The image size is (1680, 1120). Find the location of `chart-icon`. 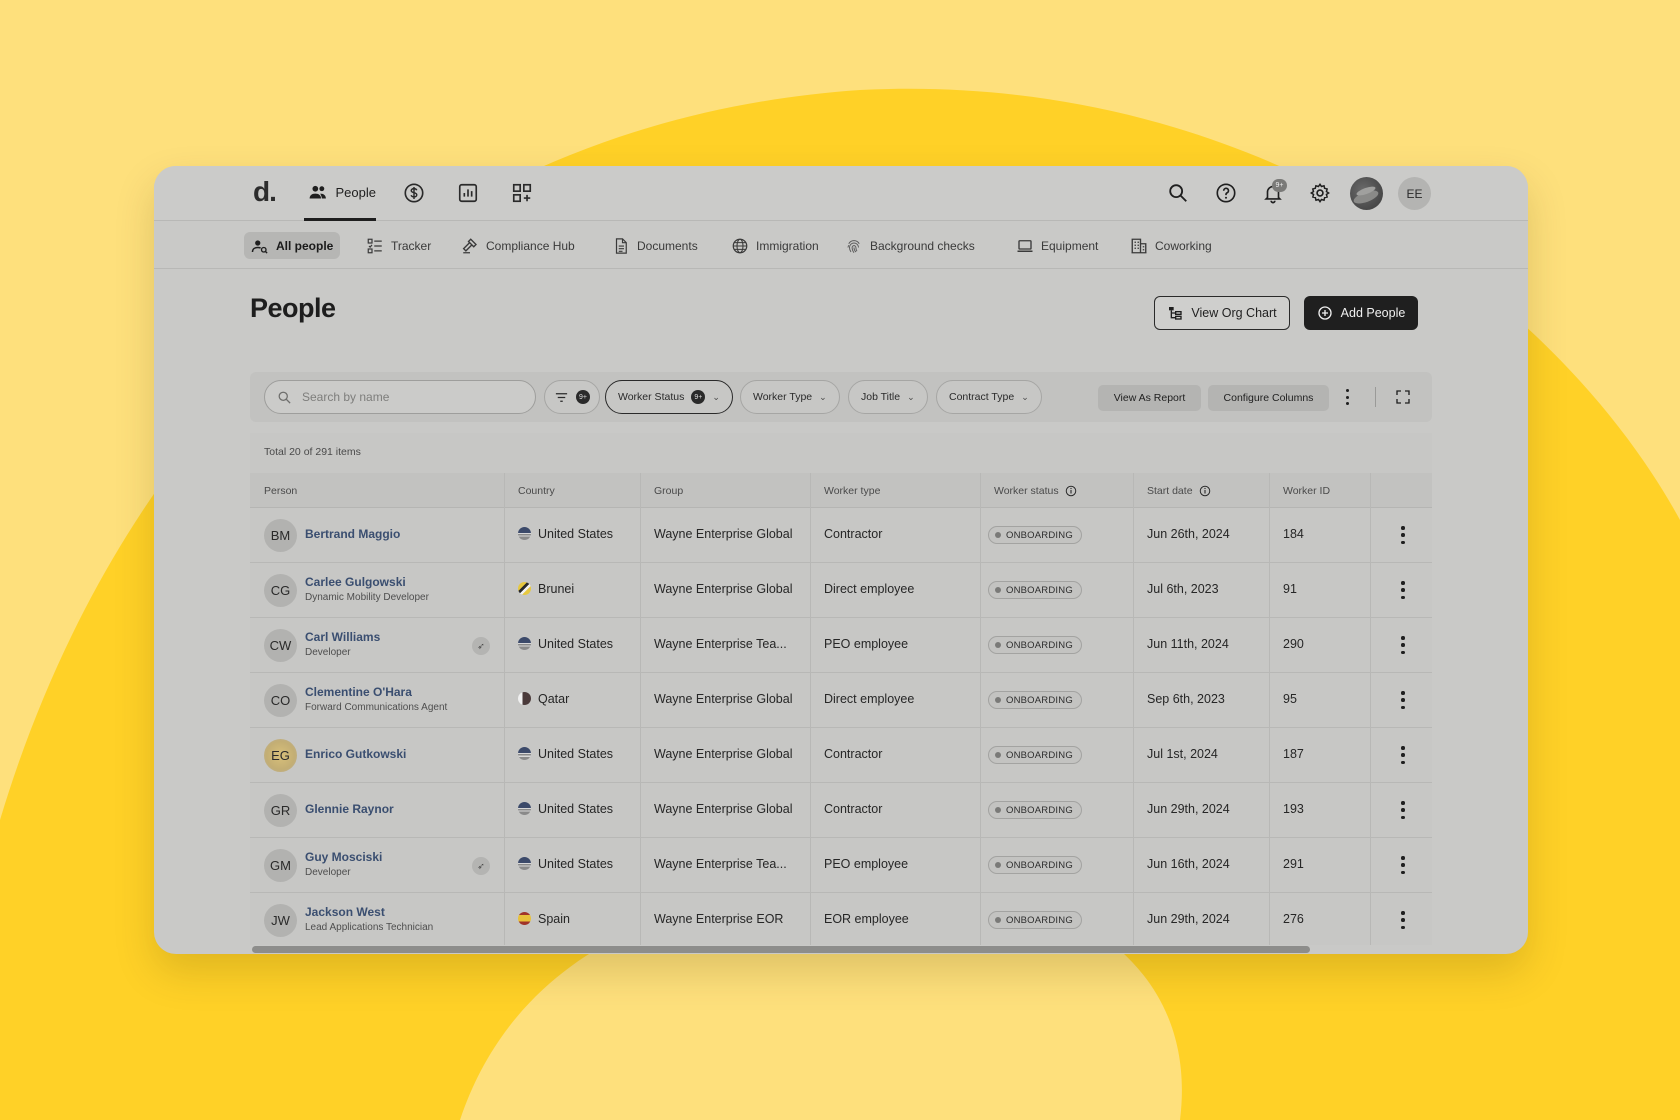

chart-icon is located at coordinates (468, 193).